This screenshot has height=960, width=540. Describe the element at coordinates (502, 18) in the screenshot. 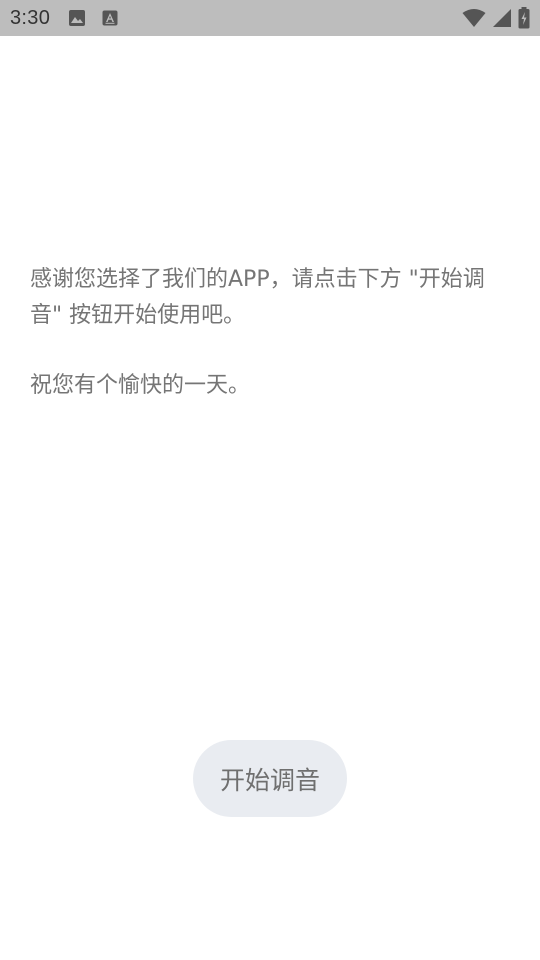

I see `signal-icon` at that location.